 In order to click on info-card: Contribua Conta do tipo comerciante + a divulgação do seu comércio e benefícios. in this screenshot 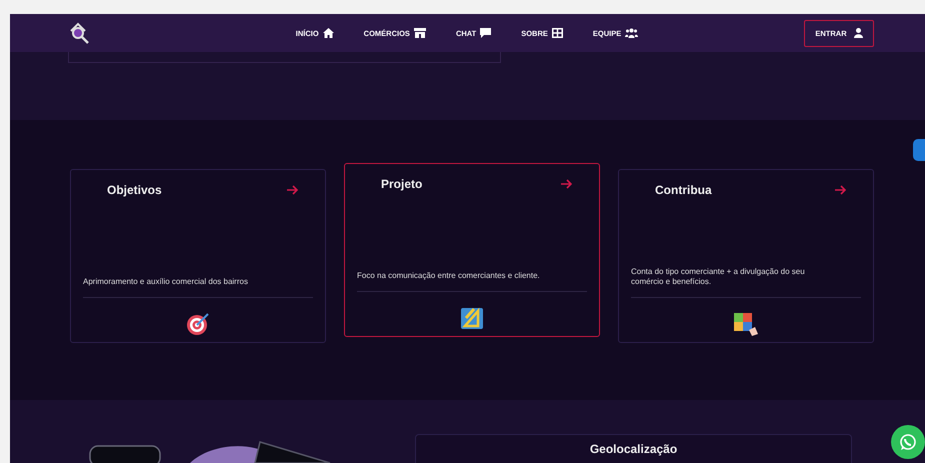, I will do `click(746, 256)`.